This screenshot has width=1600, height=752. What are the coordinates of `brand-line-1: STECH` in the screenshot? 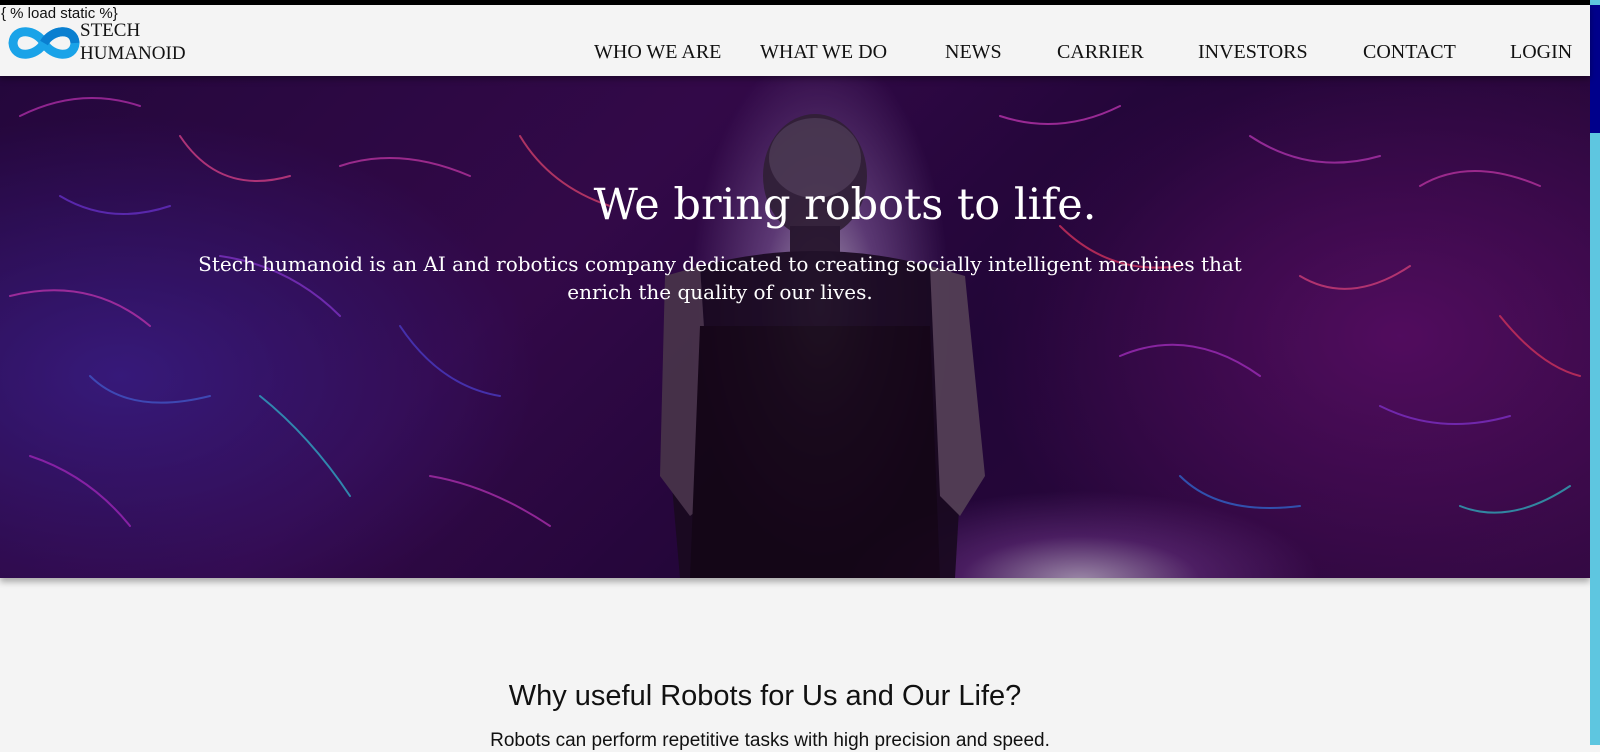 It's located at (110, 30).